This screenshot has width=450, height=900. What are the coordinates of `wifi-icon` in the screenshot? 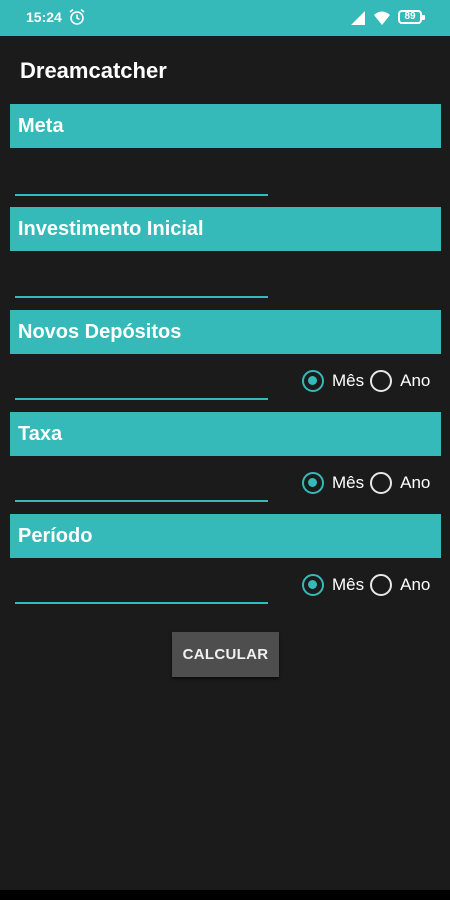 It's located at (382, 18).